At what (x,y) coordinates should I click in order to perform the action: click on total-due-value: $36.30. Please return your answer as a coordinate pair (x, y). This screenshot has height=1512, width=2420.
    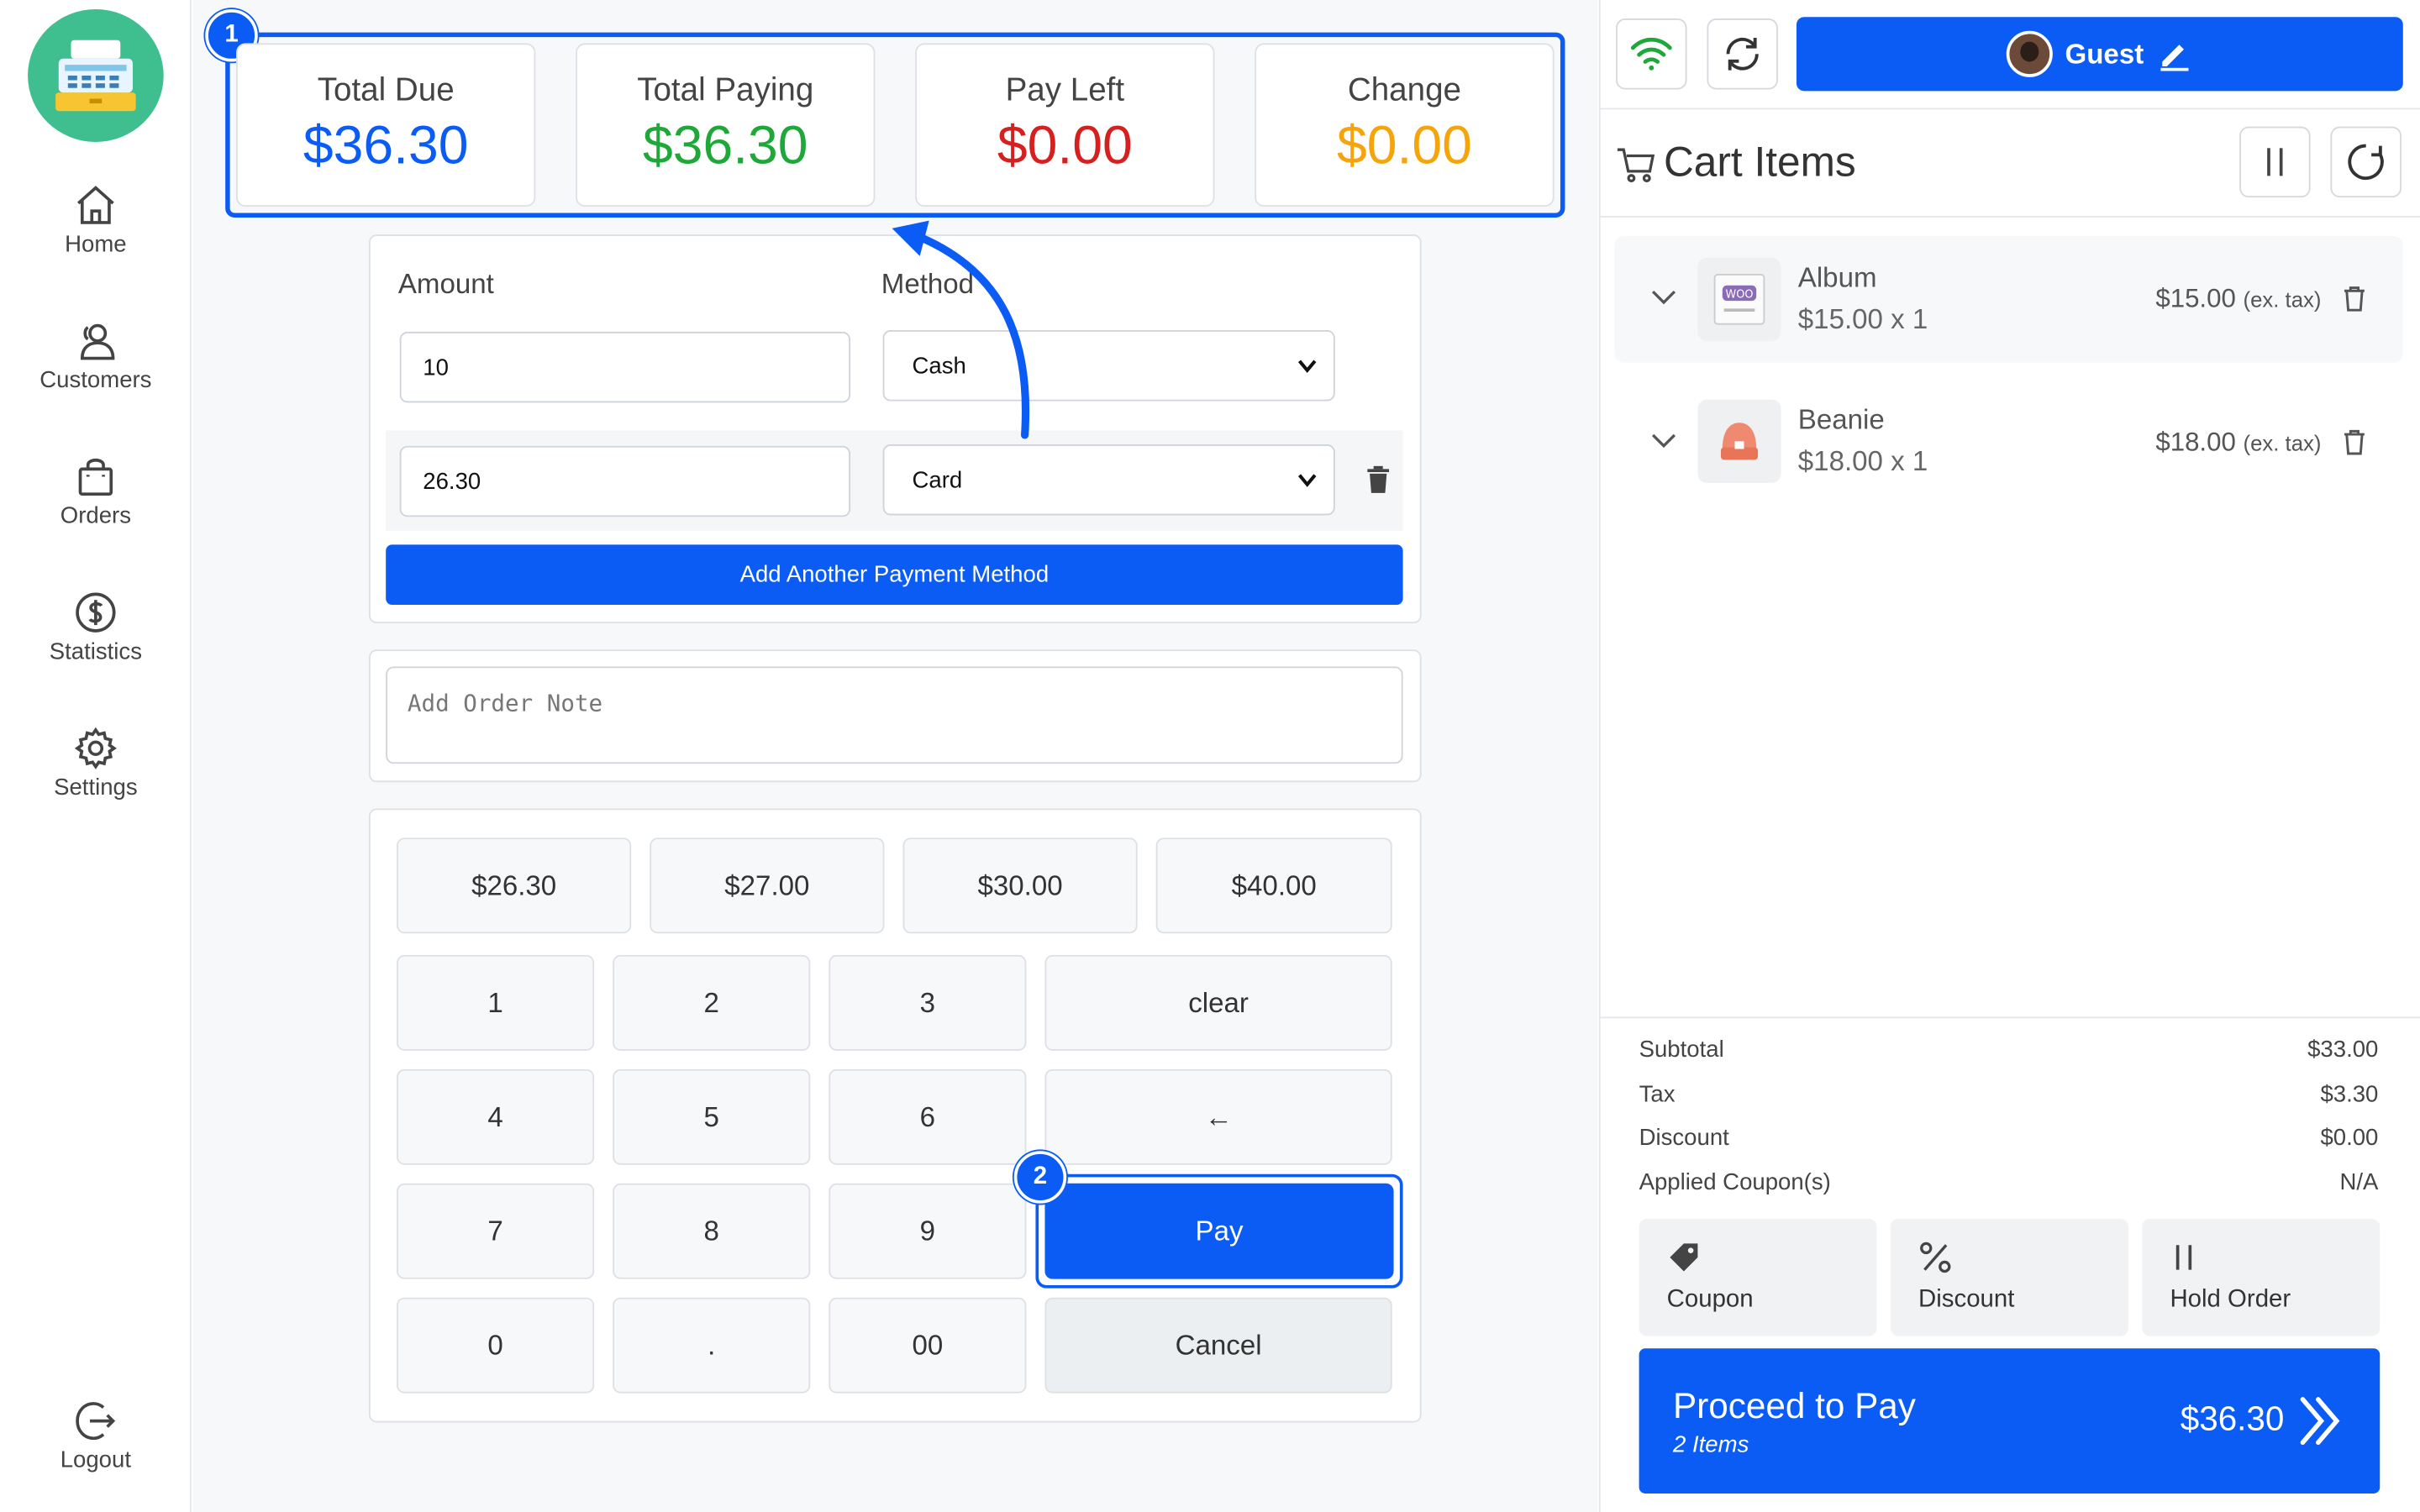
    Looking at the image, I should click on (385, 145).